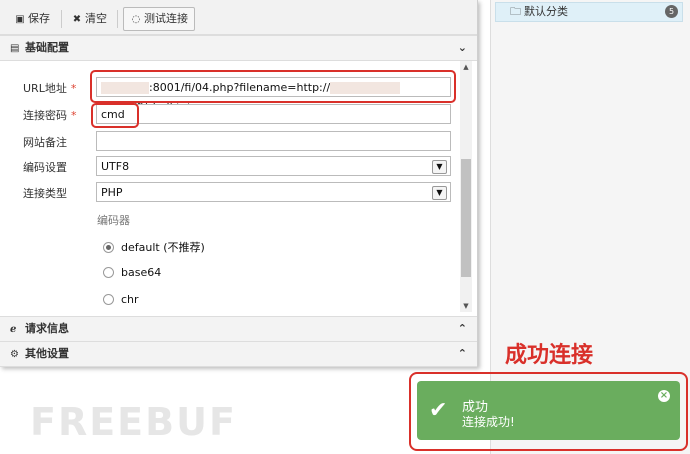 This screenshot has width=690, height=454. I want to click on url-label: URL地址 *, so click(50, 88).